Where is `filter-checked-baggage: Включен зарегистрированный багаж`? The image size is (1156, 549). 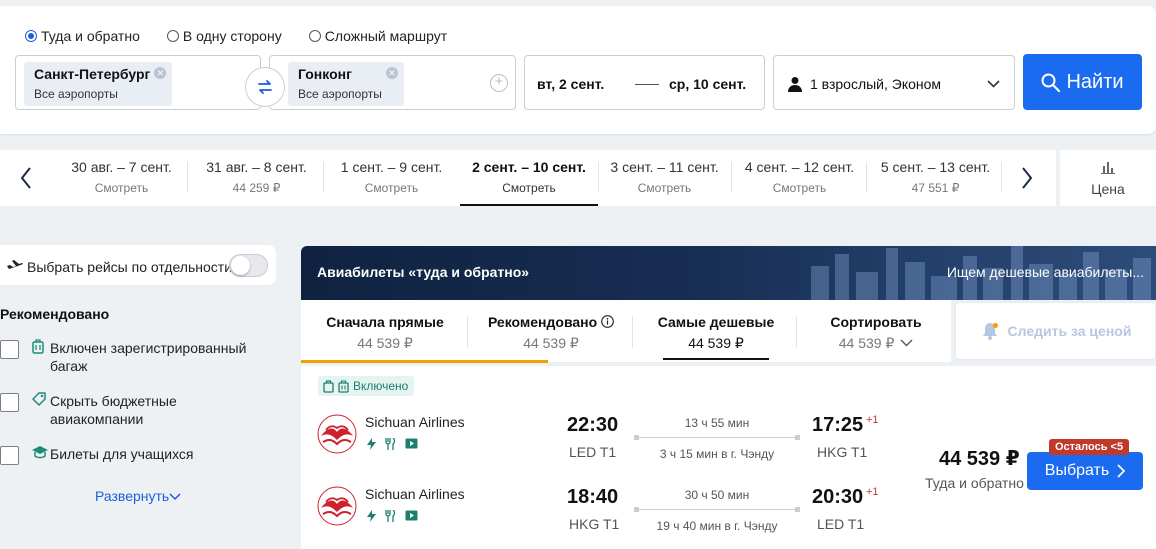 filter-checked-baggage: Включен зарегистрированный багаж is located at coordinates (125, 357).